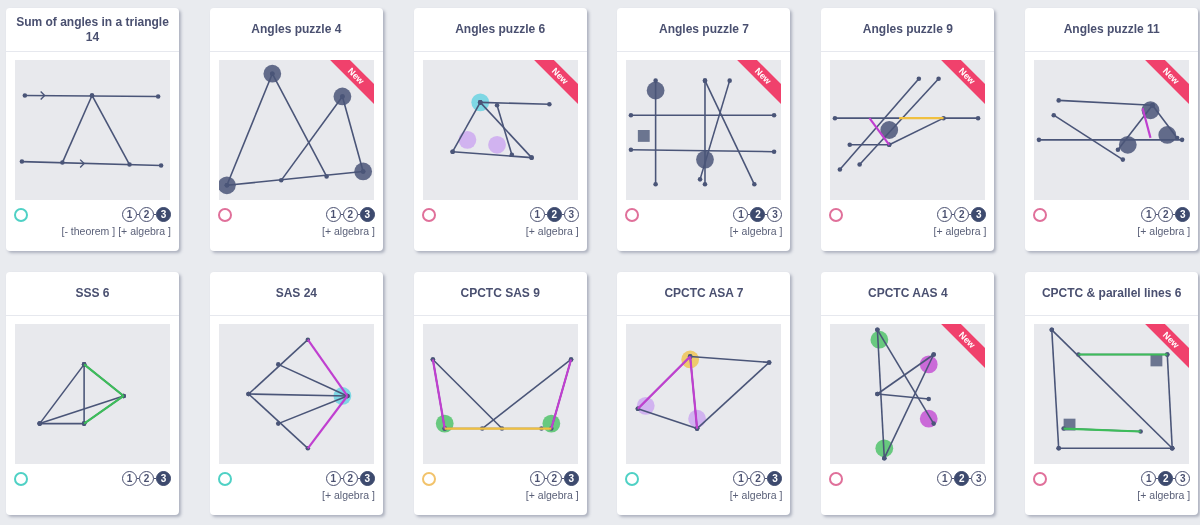 Image resolution: width=1200 pixels, height=525 pixels. Describe the element at coordinates (88, 232) in the screenshot. I see `tag-label: [- theorem ]` at that location.